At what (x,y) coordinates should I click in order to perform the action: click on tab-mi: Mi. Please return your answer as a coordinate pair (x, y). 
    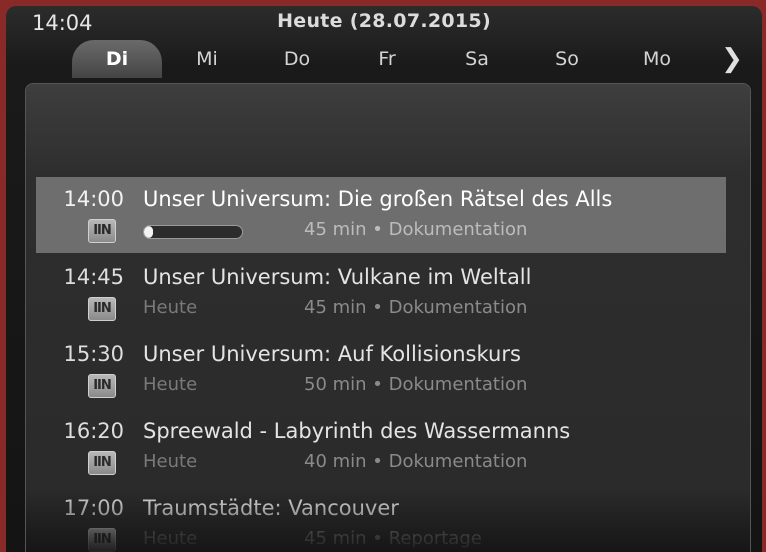
    Looking at the image, I should click on (207, 59).